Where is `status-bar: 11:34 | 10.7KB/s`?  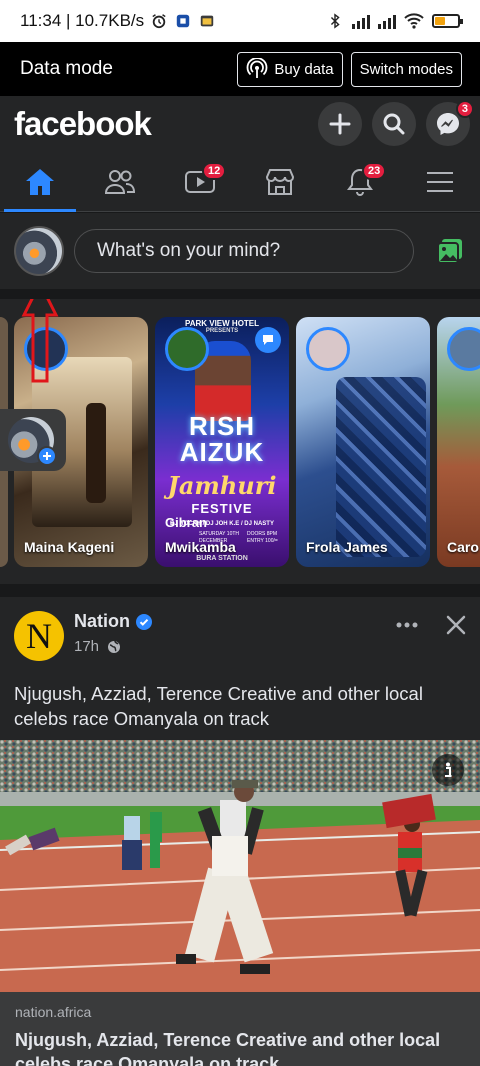
status-bar: 11:34 | 10.7KB/s is located at coordinates (240, 21).